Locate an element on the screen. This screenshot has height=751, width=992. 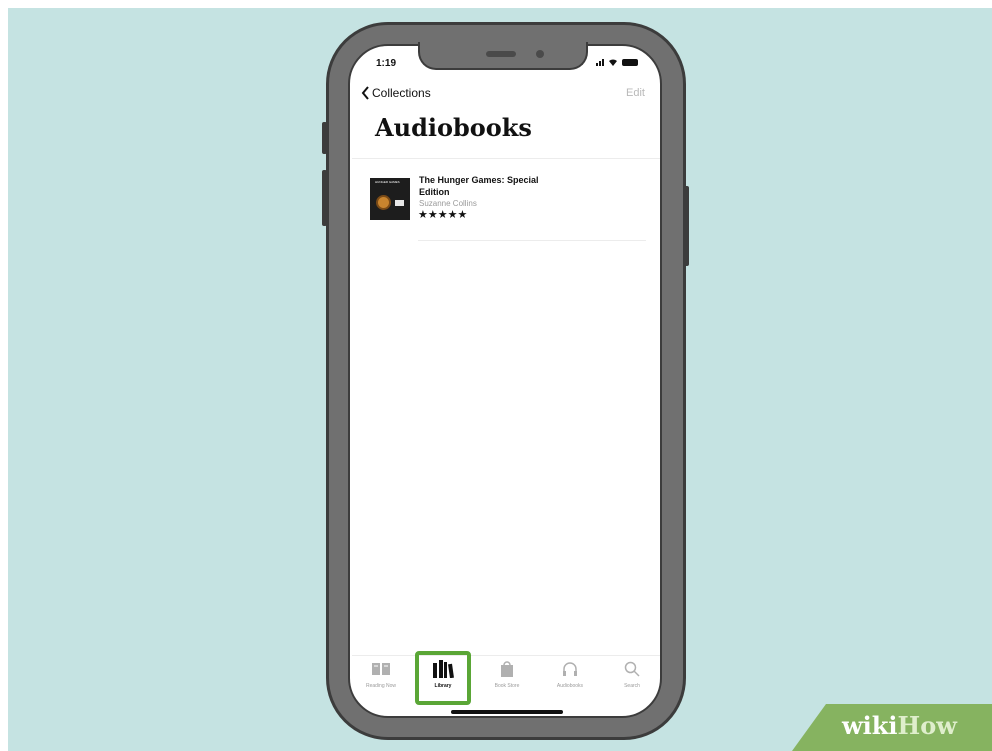
headphones-icon is located at coordinates (570, 669).